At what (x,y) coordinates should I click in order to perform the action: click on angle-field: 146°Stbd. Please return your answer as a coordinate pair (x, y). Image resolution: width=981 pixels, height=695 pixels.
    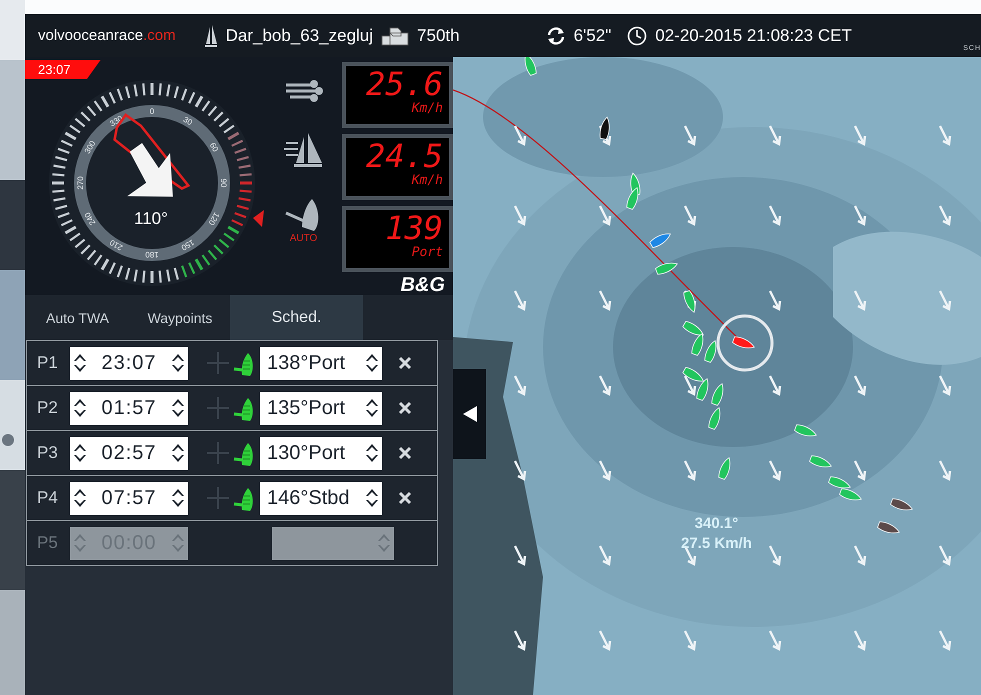
    Looking at the image, I should click on (321, 498).